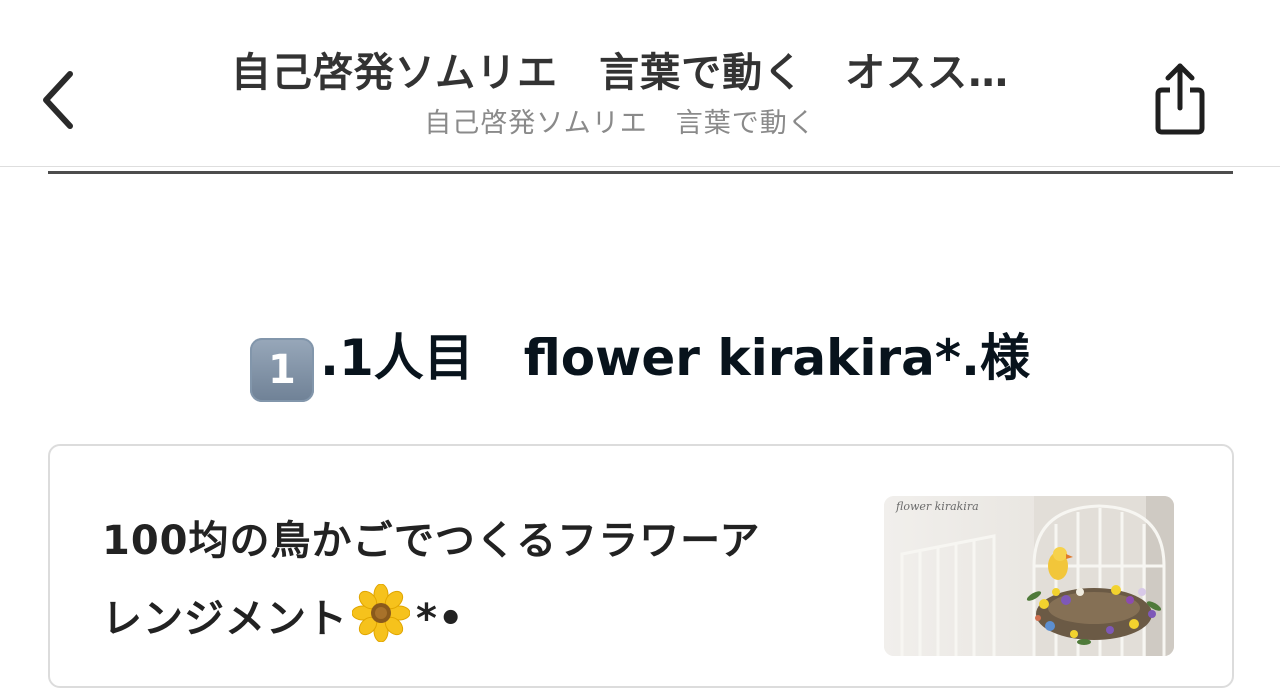 The height and width of the screenshot is (688, 1280). I want to click on section-heading: 1.1人目 flower kirakira*.様, so click(640, 360).